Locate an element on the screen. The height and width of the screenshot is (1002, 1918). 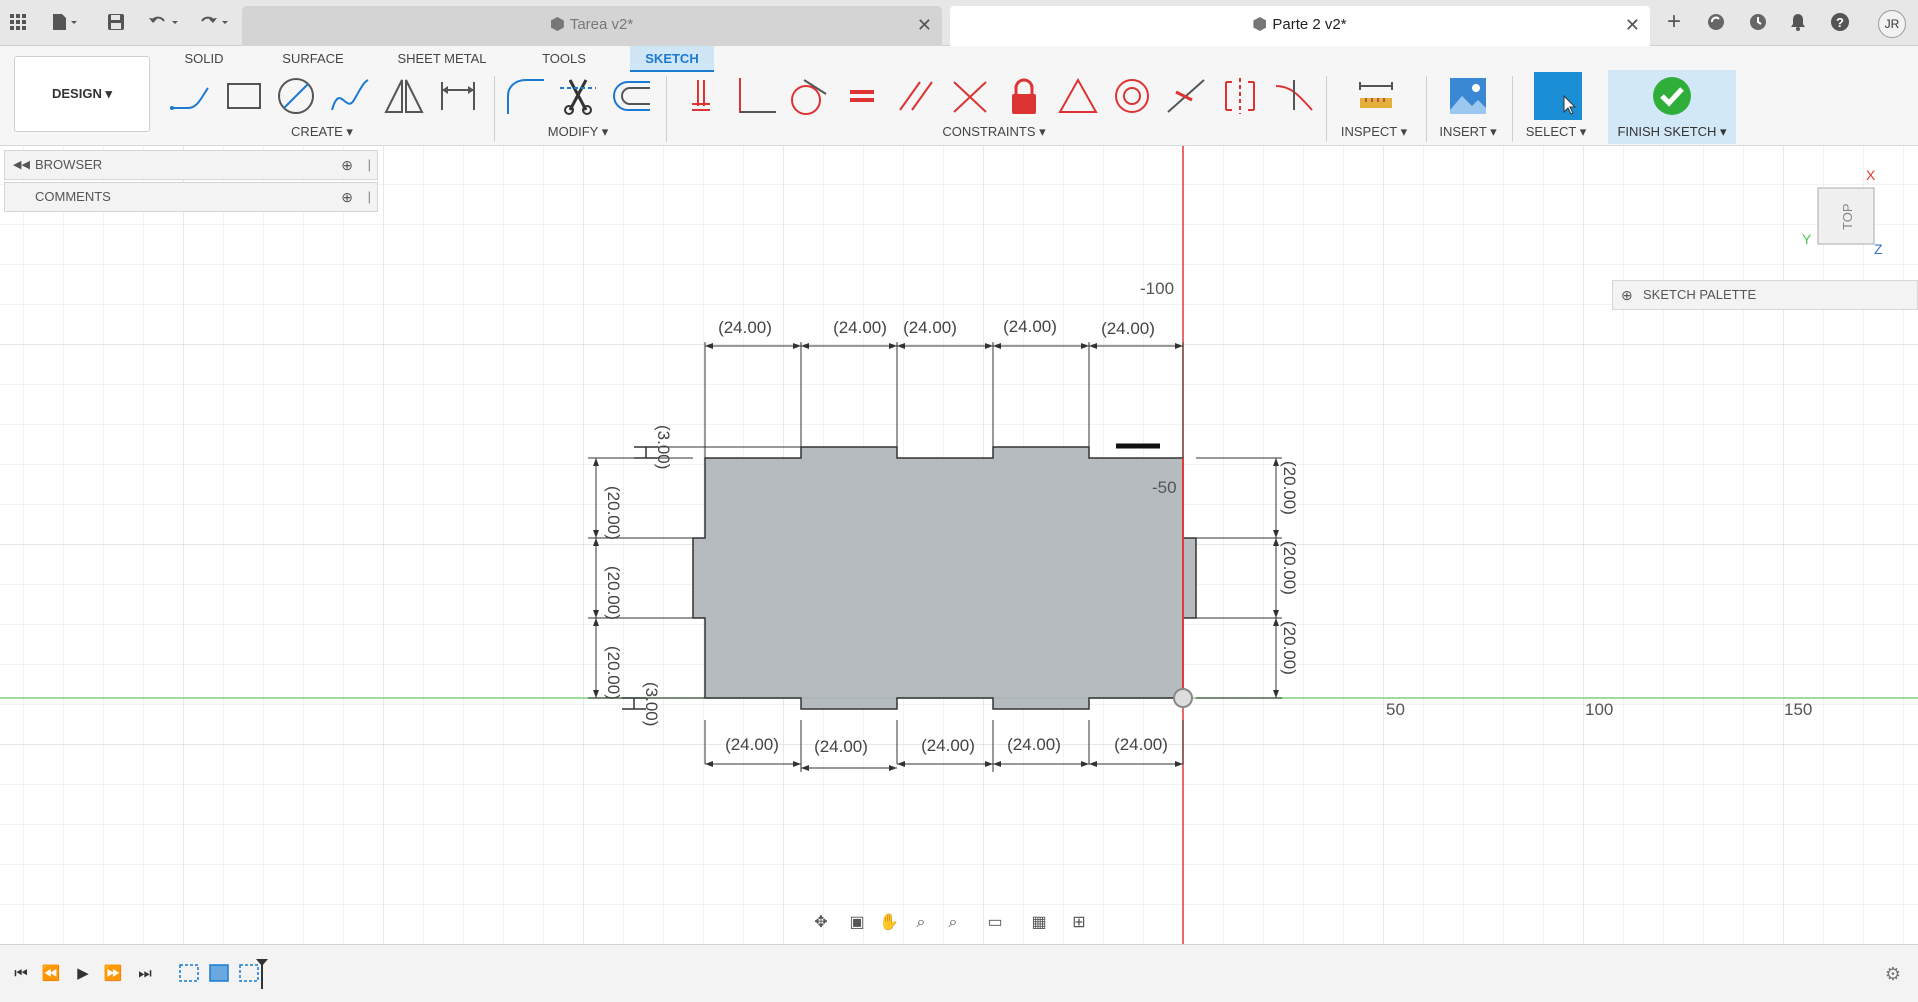
undo-icon is located at coordinates (164, 22).